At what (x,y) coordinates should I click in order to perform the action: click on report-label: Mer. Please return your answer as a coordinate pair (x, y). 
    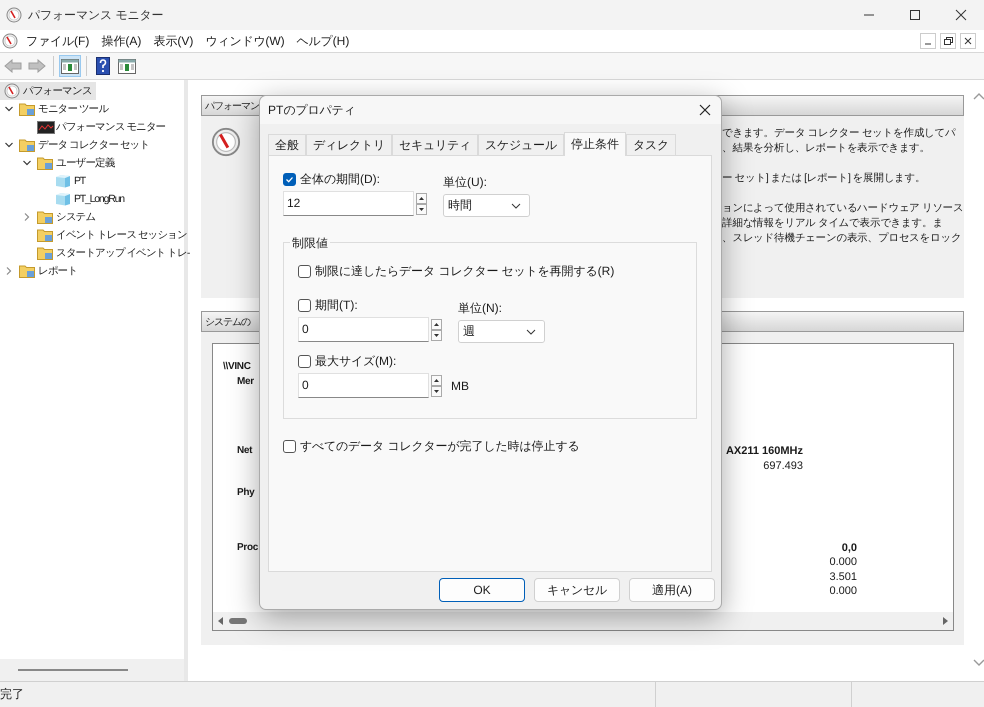
    Looking at the image, I should click on (245, 381).